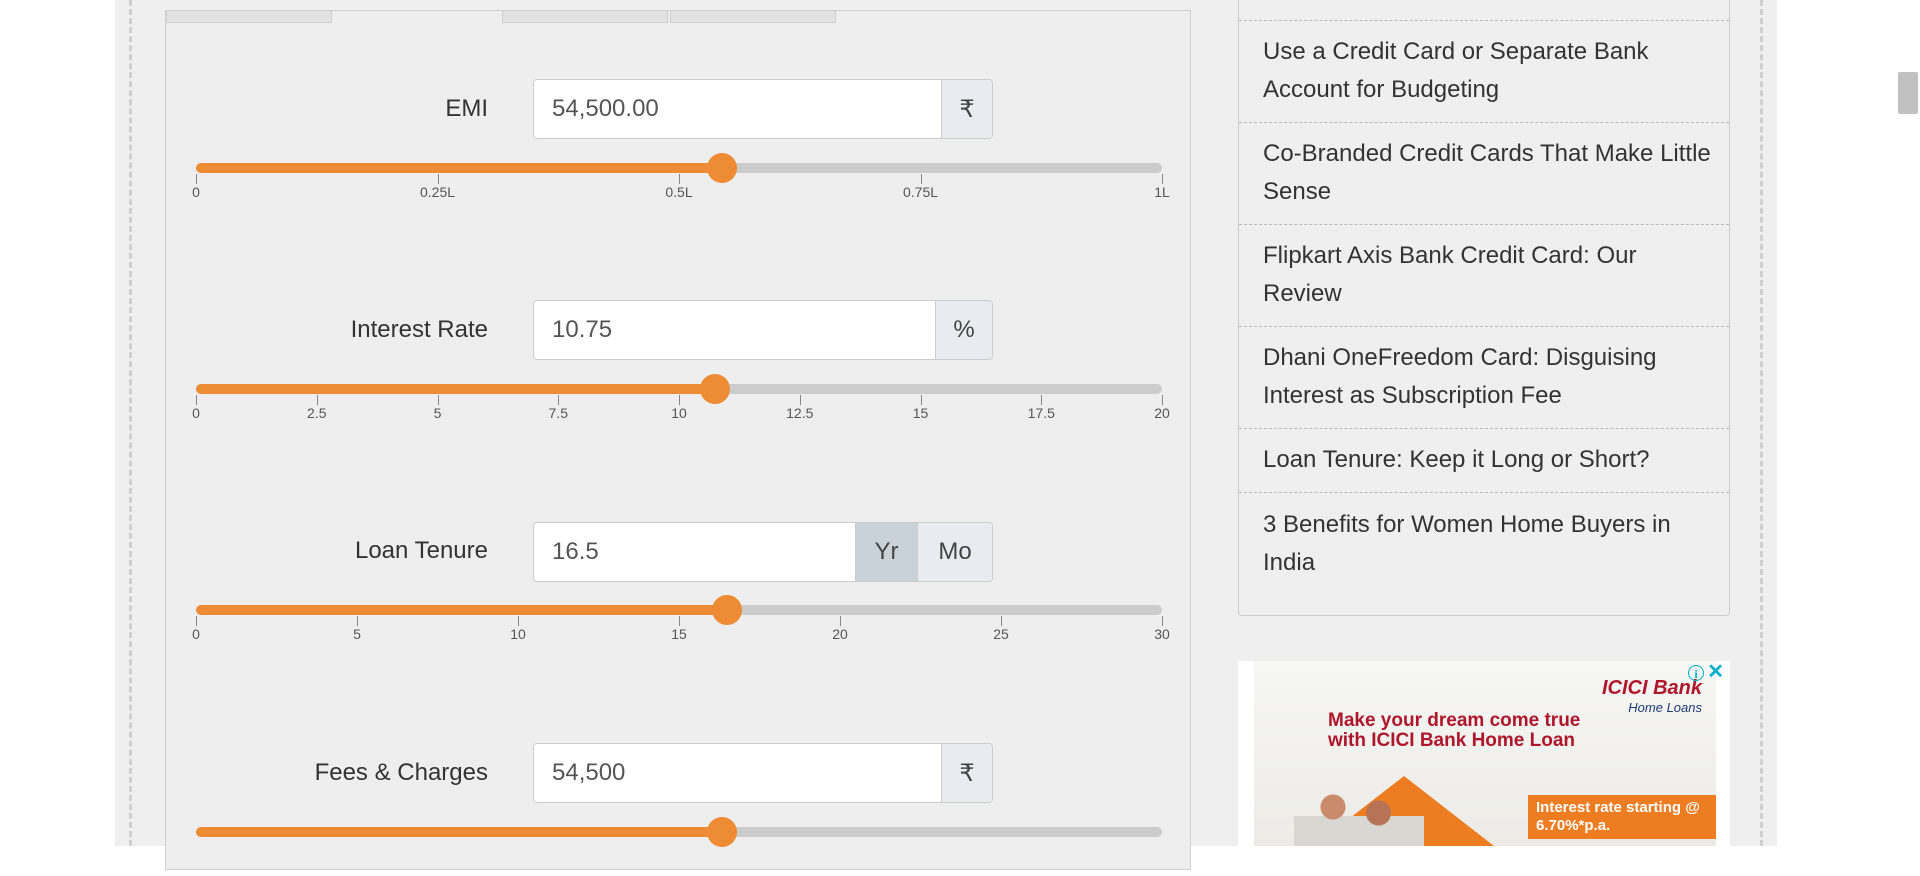  I want to click on tenure-year-toggle: Yr, so click(886, 552).